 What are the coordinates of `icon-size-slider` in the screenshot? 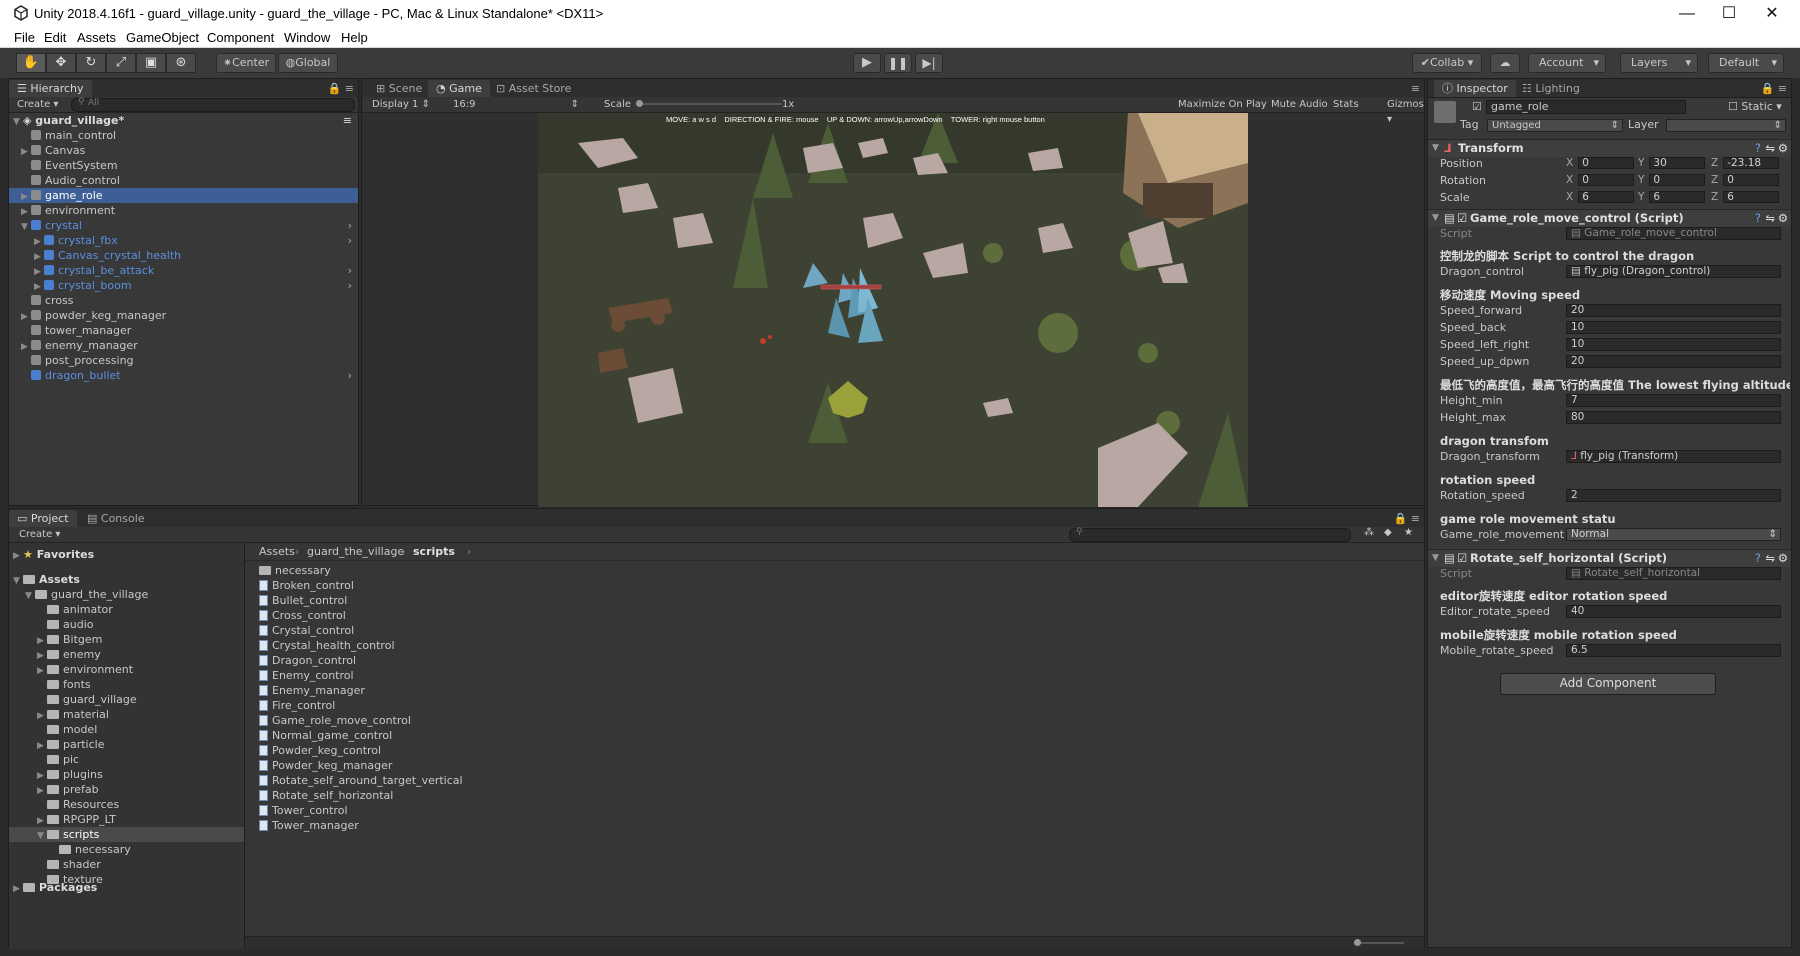 It's located at (1379, 942).